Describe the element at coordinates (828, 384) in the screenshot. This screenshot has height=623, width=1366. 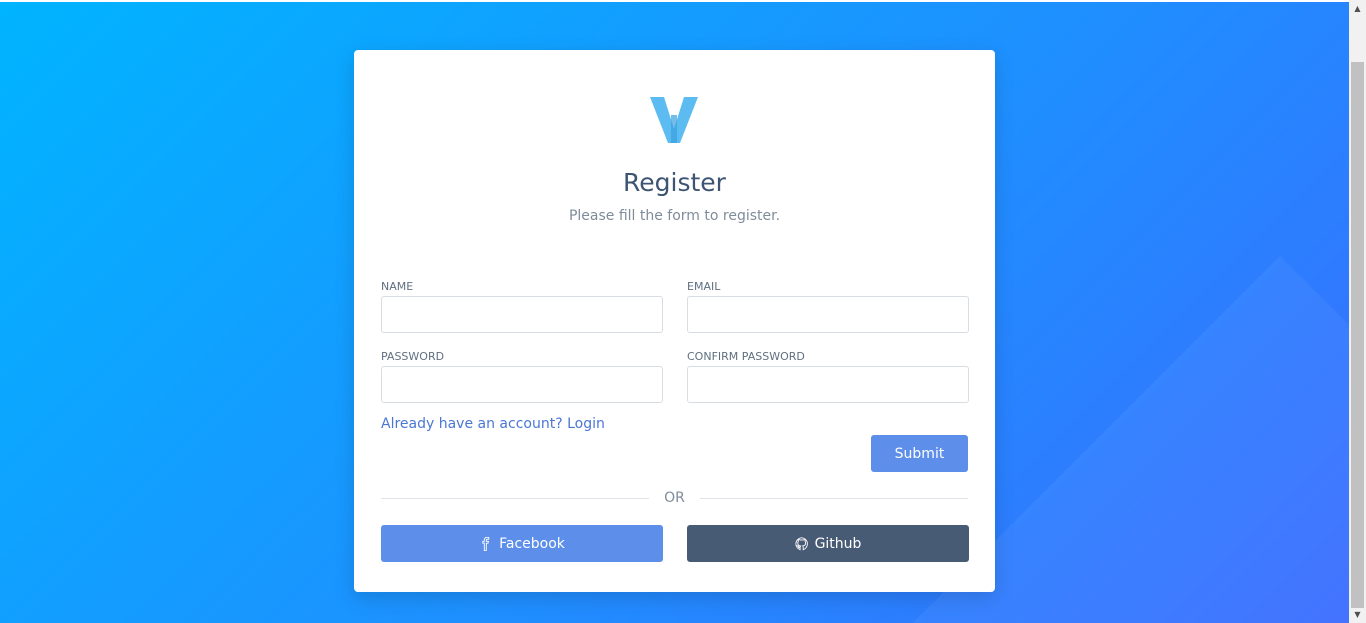
I see `confirm-password-input` at that location.